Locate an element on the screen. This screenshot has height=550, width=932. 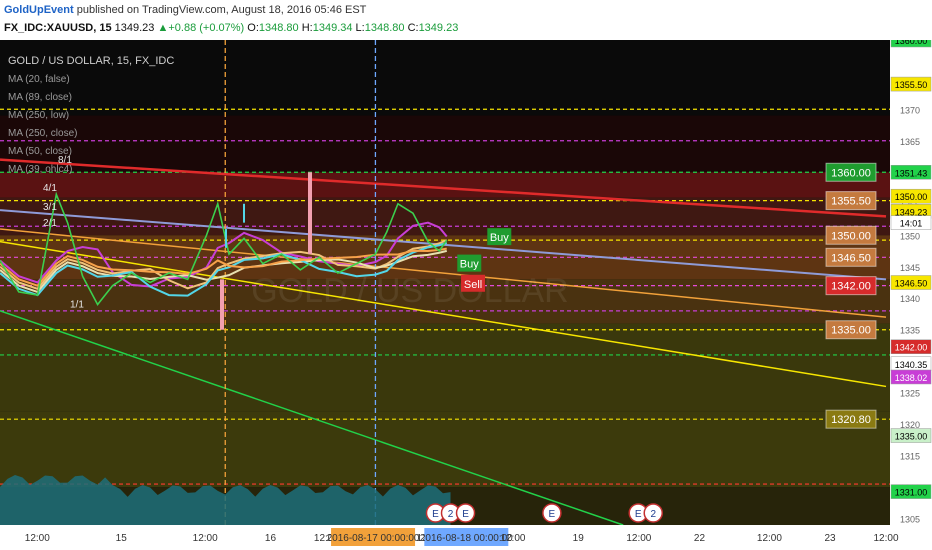
y-tick-label: 1305 is located at coordinates (910, 520).